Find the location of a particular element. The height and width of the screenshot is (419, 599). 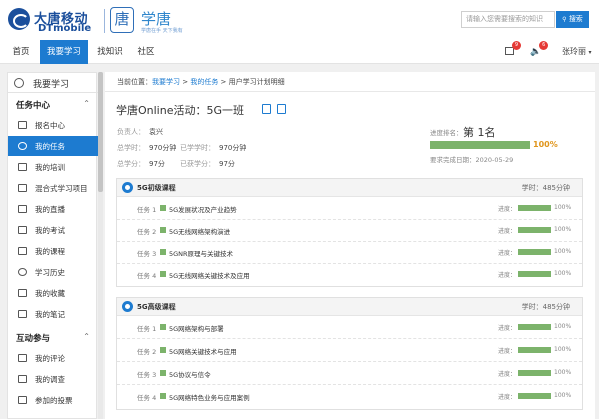

task-name: 5G发展状况及产业趋势 is located at coordinates (203, 209).